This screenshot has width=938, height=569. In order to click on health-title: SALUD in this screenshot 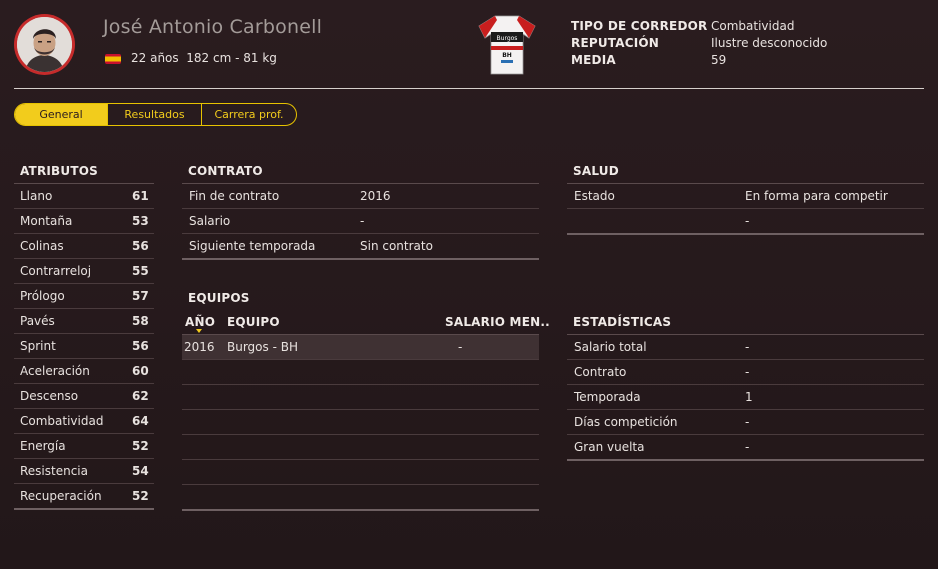, I will do `click(596, 171)`.